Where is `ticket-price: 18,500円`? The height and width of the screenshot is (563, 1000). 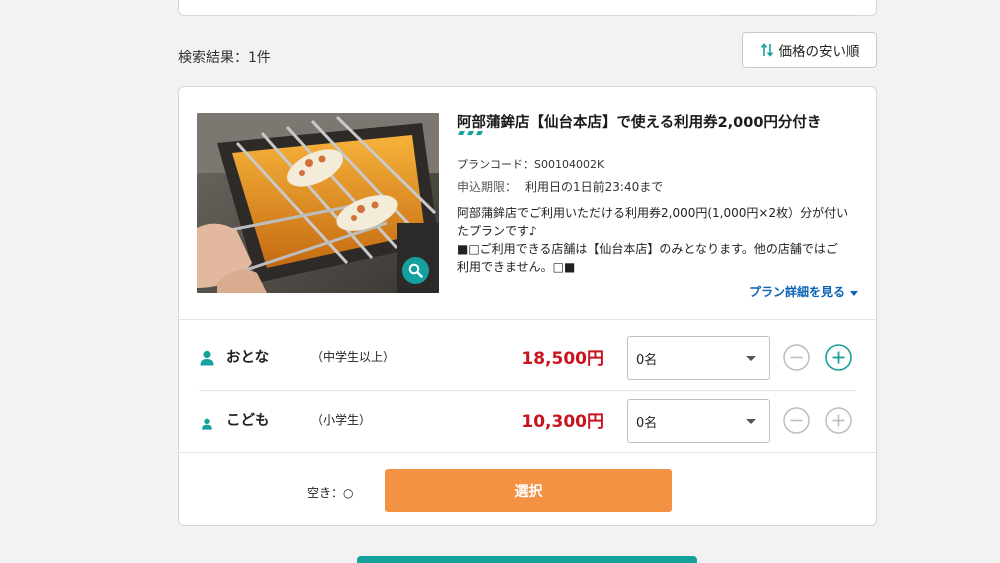
ticket-price: 18,500円 is located at coordinates (562, 359).